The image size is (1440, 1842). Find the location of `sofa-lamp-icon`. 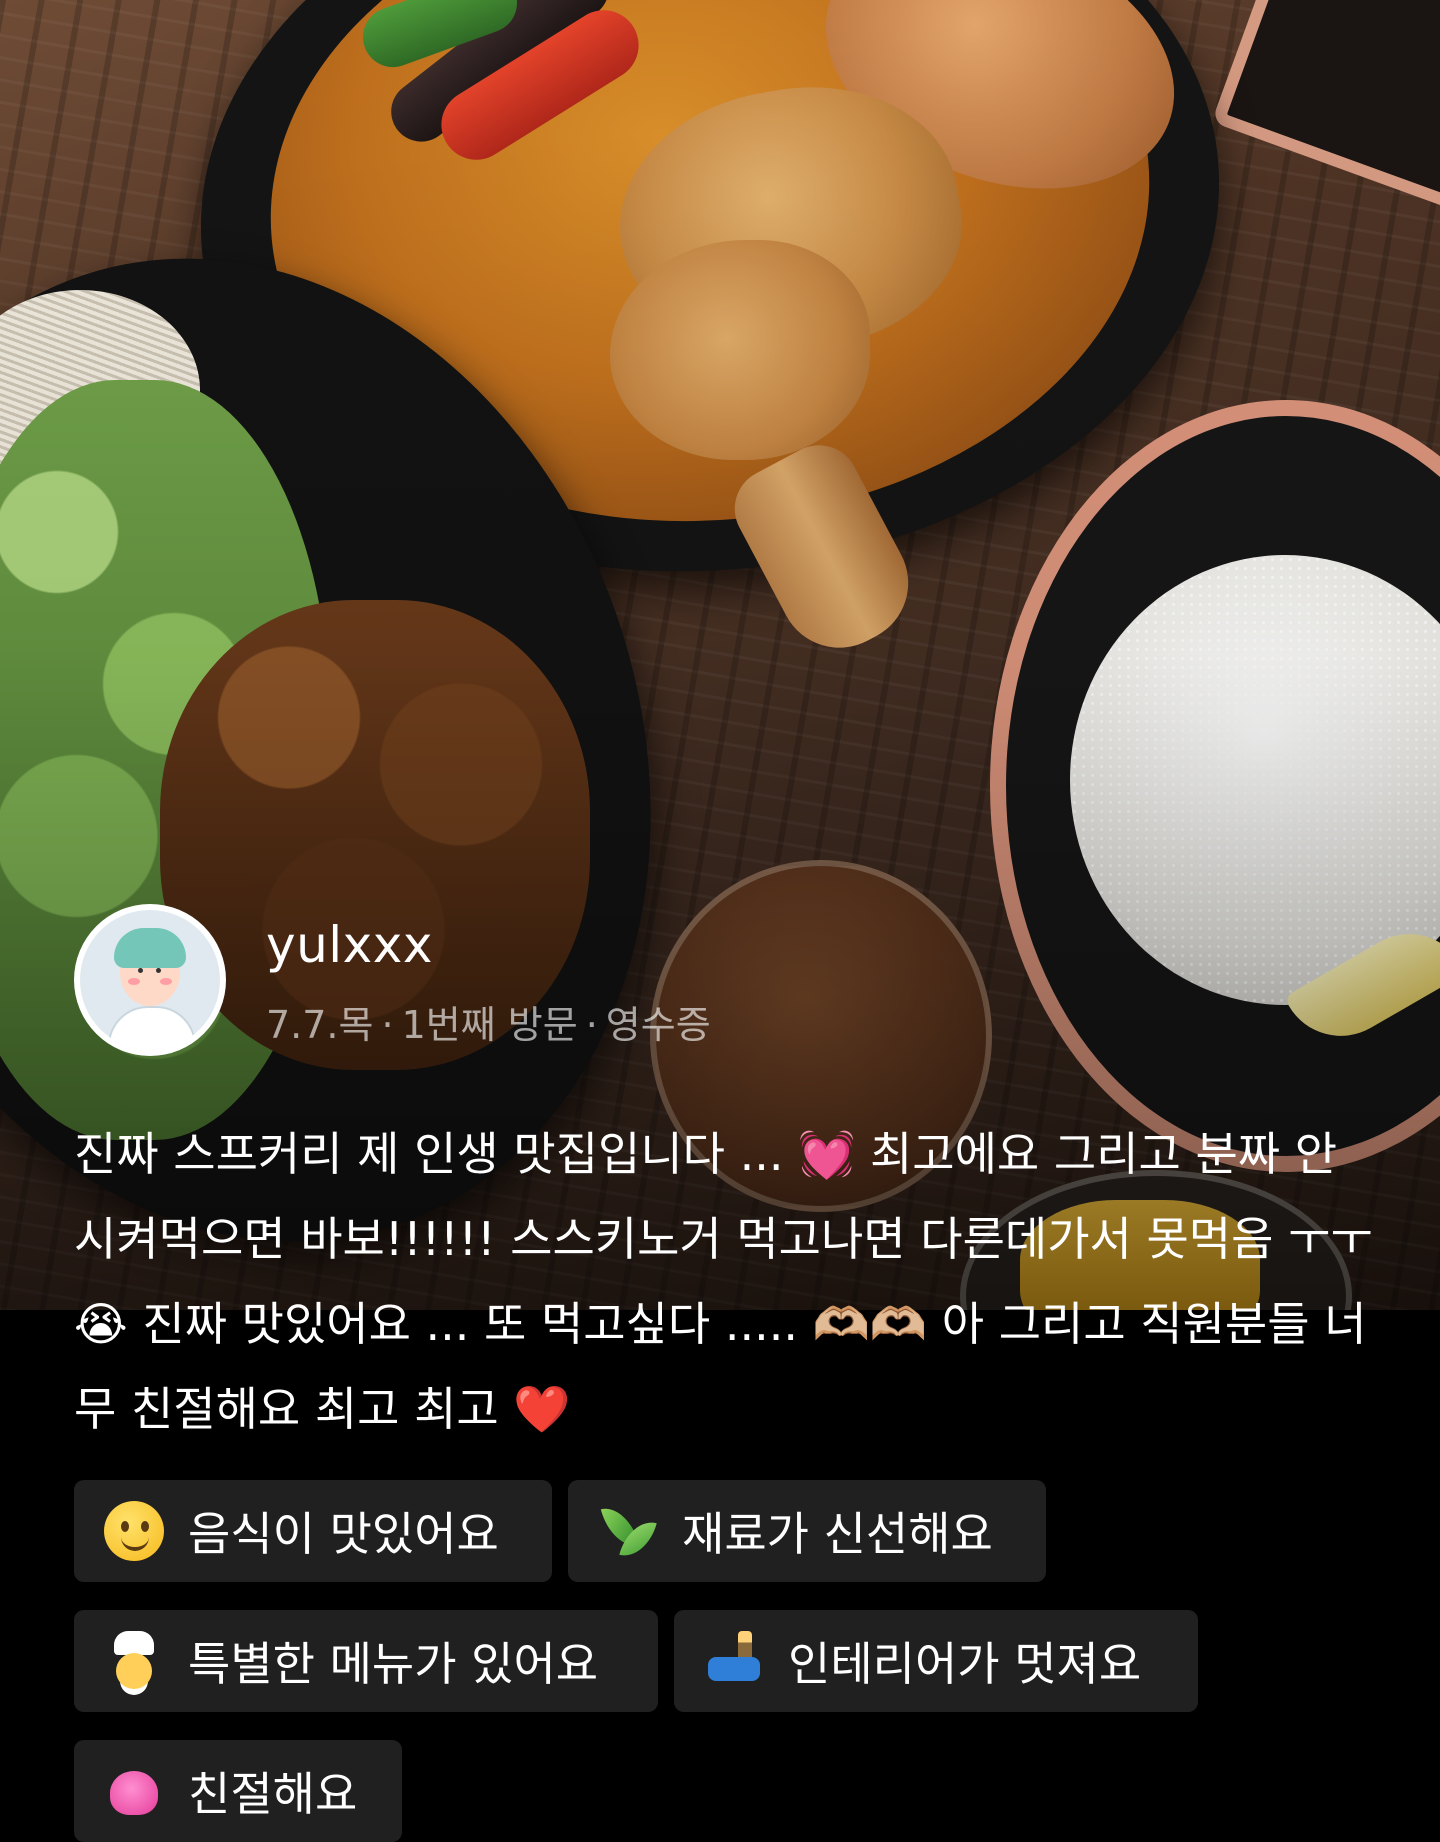

sofa-lamp-icon is located at coordinates (734, 1661).